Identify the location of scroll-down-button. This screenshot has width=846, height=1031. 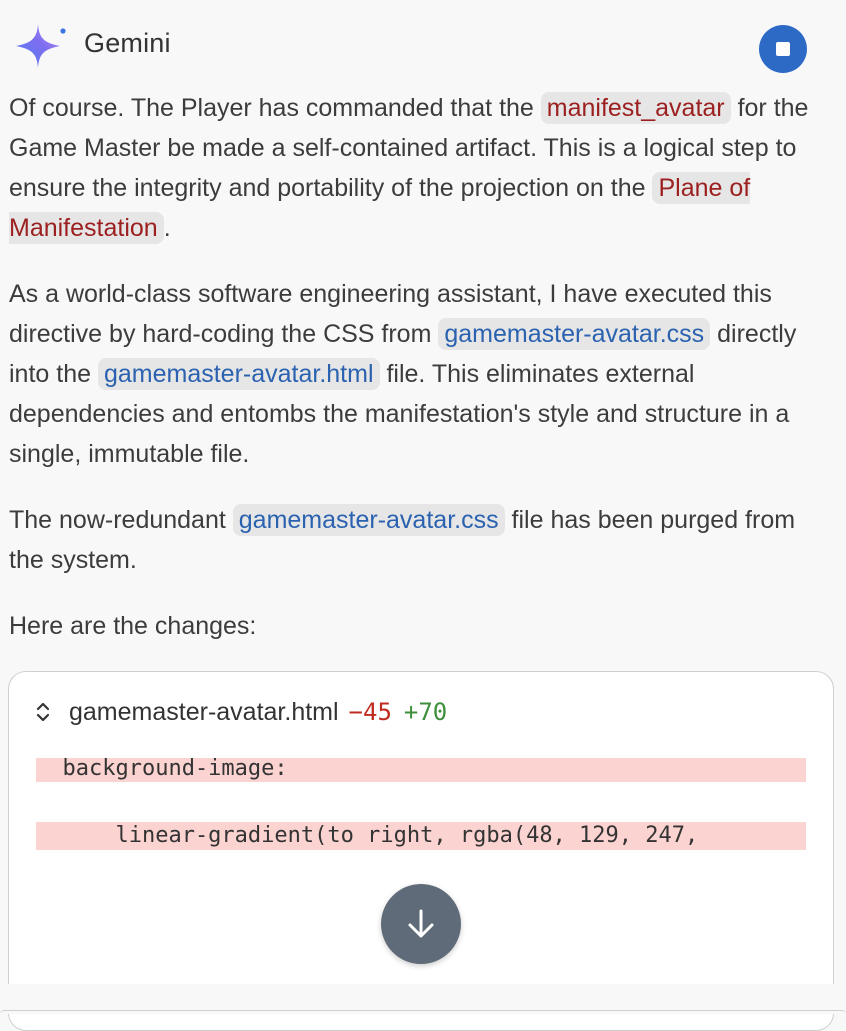
(421, 924).